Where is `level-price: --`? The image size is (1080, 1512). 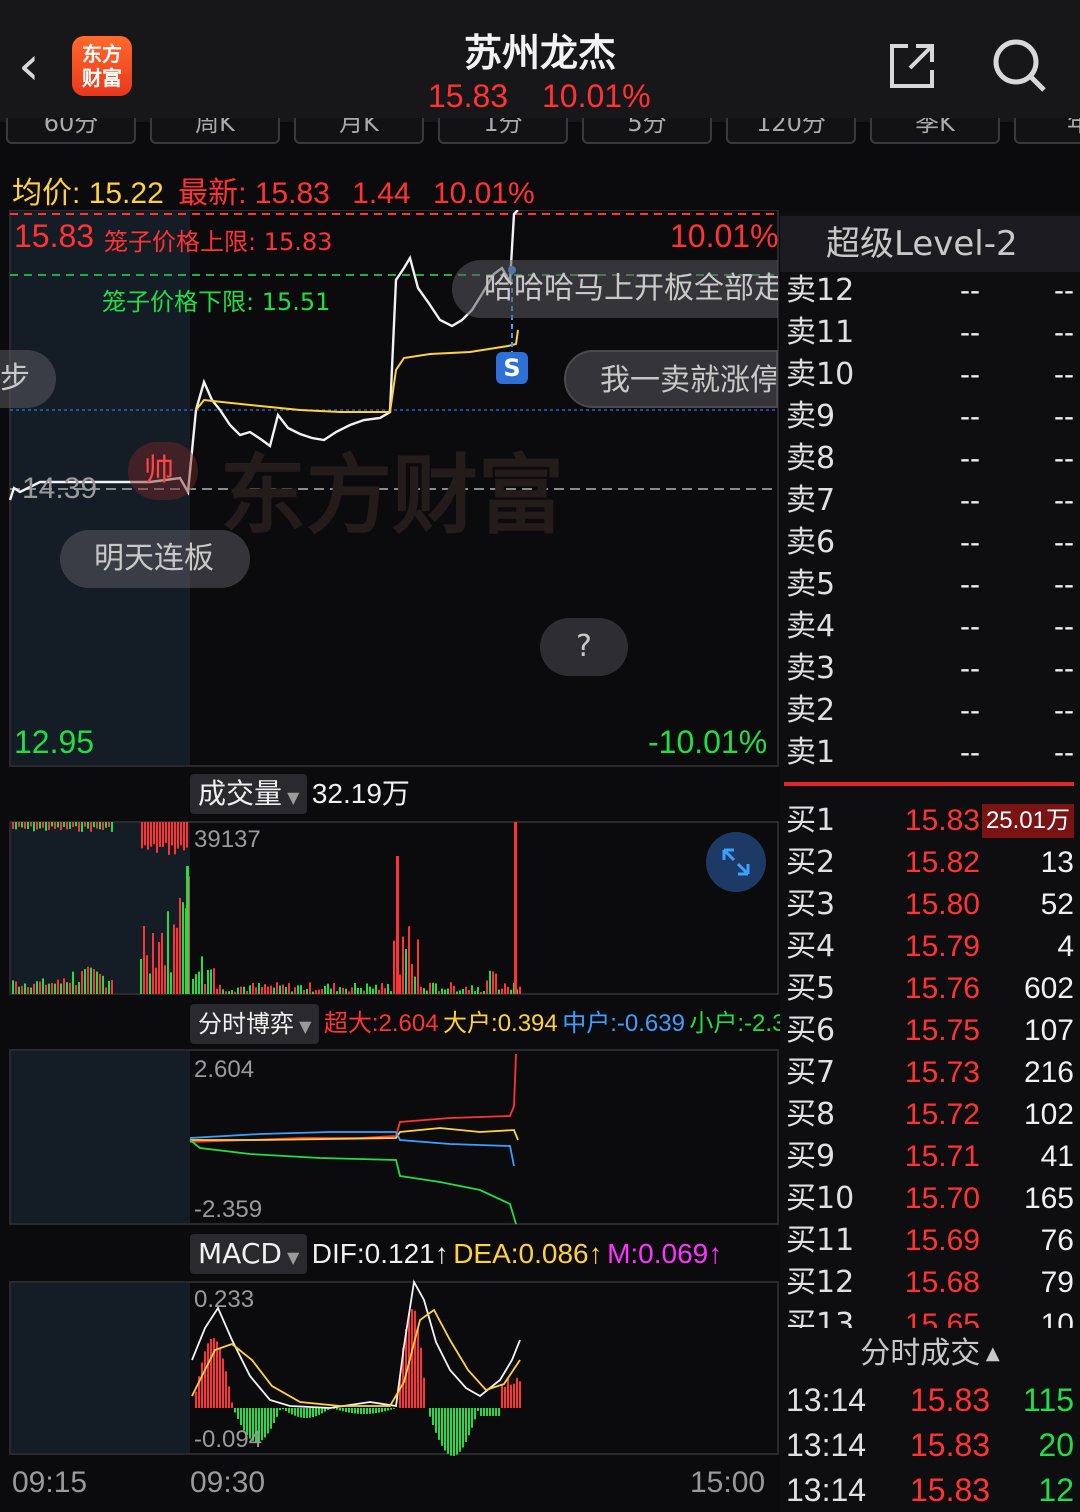 level-price: -- is located at coordinates (970, 710).